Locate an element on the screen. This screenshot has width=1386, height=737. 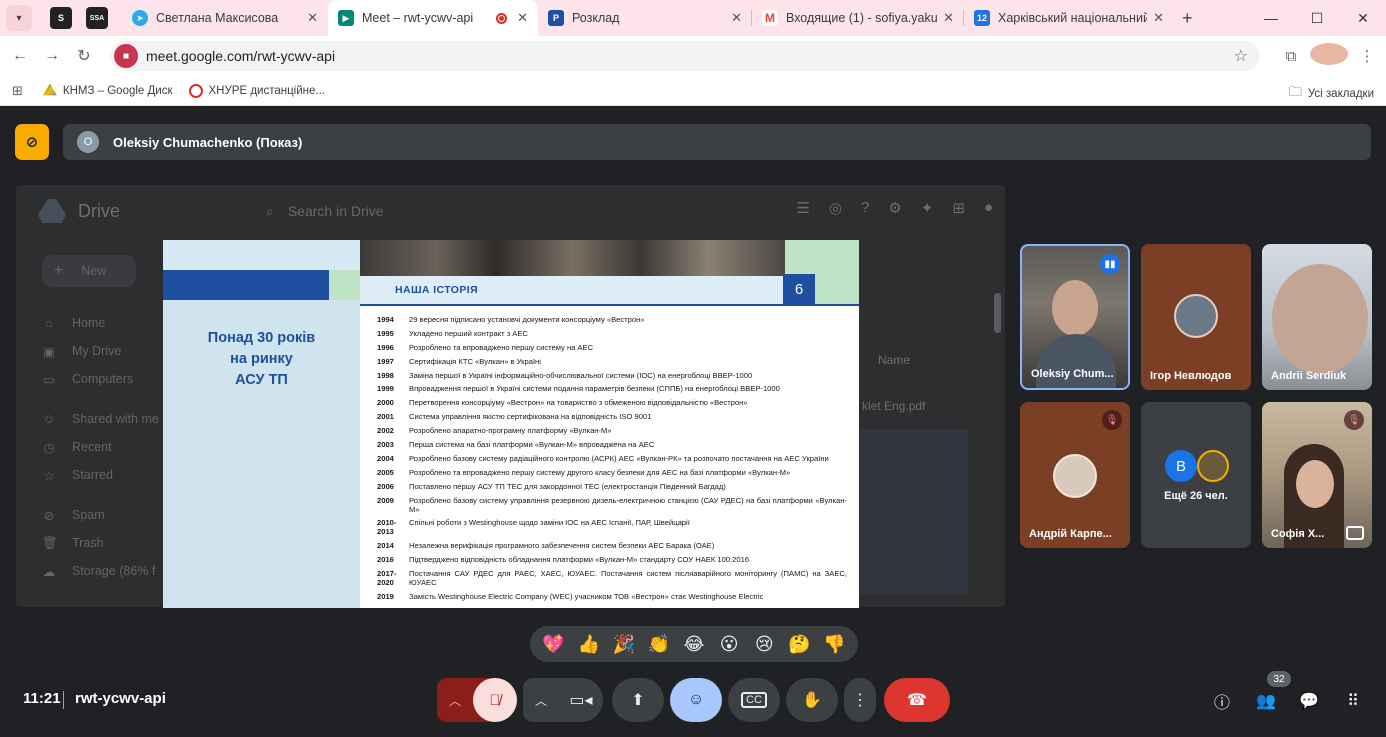
participant-count-badge: 32 is located at coordinates (1279, 679).